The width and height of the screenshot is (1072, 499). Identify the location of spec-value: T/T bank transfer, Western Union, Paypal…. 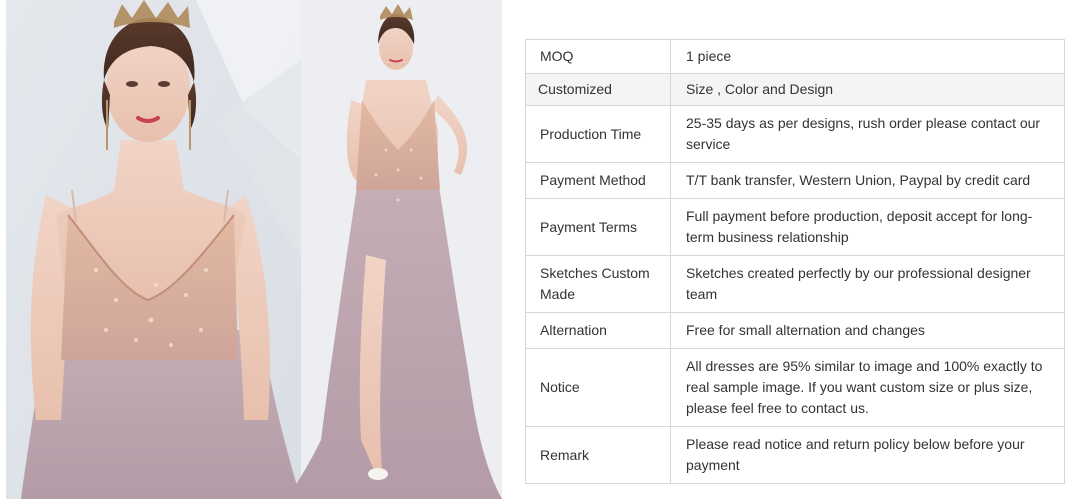
(867, 180).